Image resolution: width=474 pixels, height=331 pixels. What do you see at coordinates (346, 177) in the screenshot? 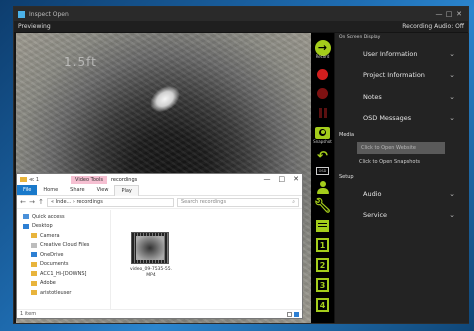
I see `setup-section-title: Setup` at bounding box center [346, 177].